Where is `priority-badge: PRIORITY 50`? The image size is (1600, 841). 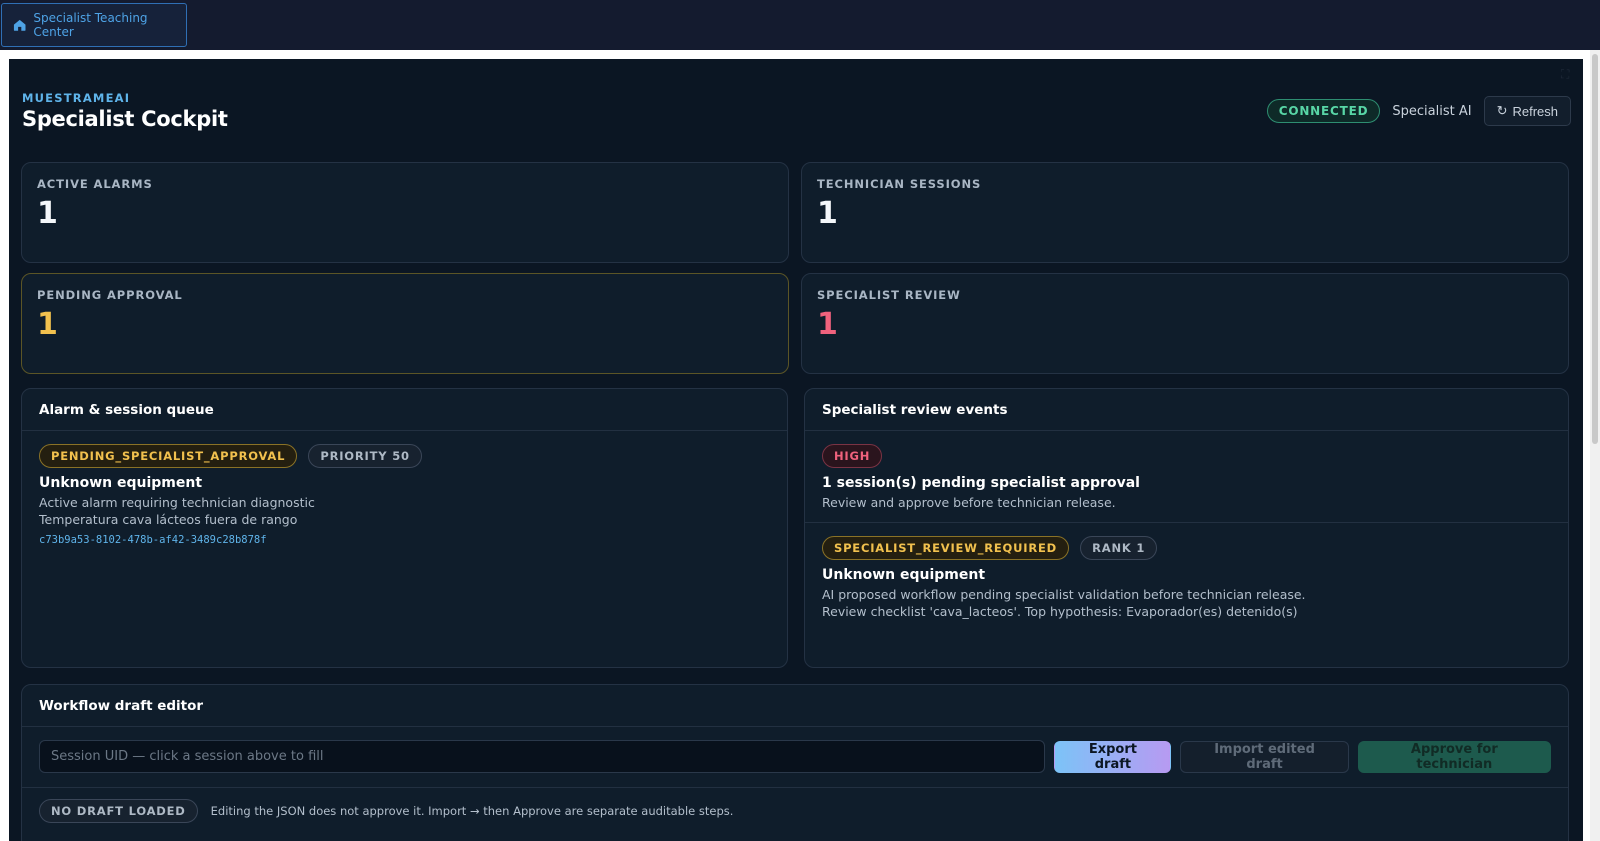 priority-badge: PRIORITY 50 is located at coordinates (365, 456).